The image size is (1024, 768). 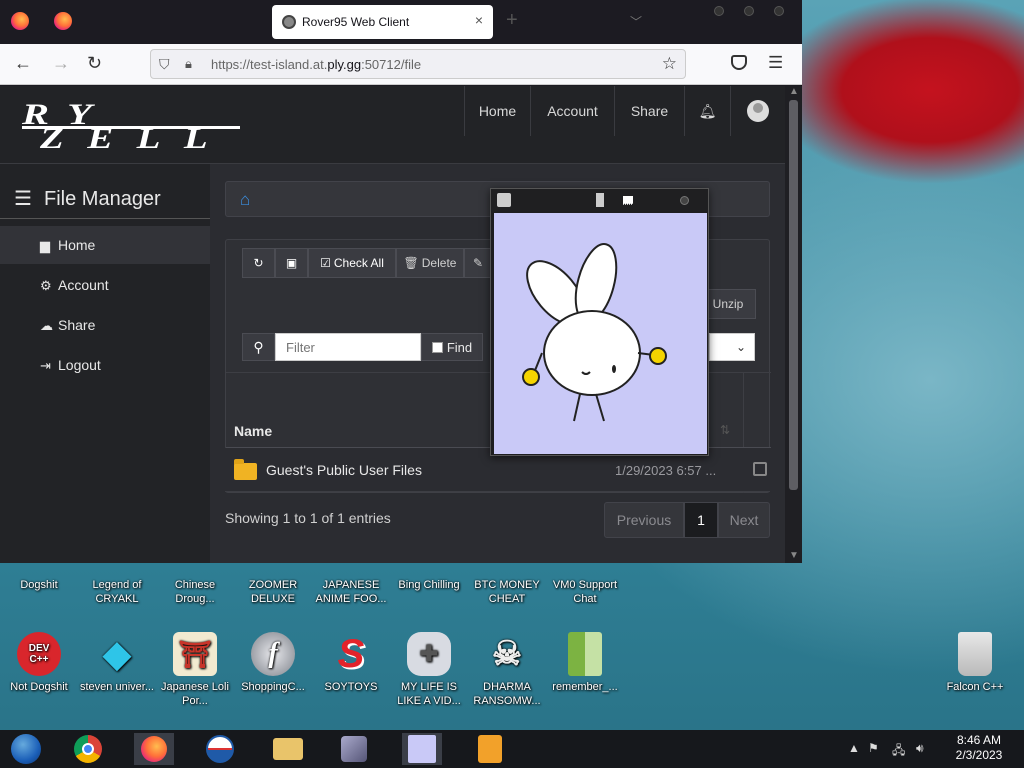 I want to click on close-window-button, so click(x=779, y=11).